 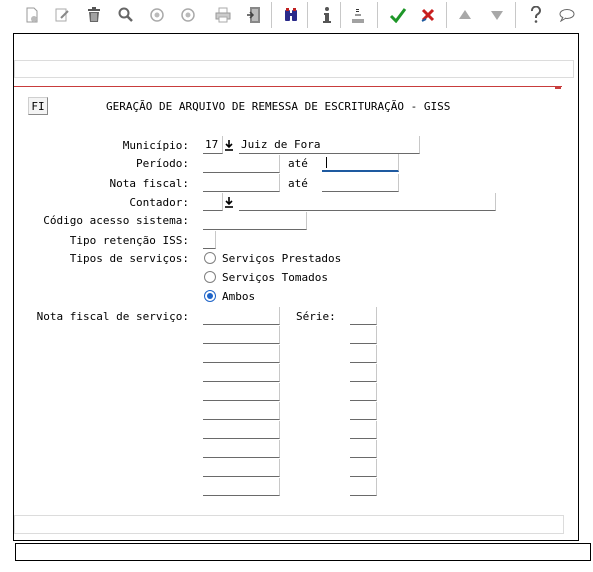 What do you see at coordinates (229, 202) in the screenshot?
I see `contador-dropdown-icon` at bounding box center [229, 202].